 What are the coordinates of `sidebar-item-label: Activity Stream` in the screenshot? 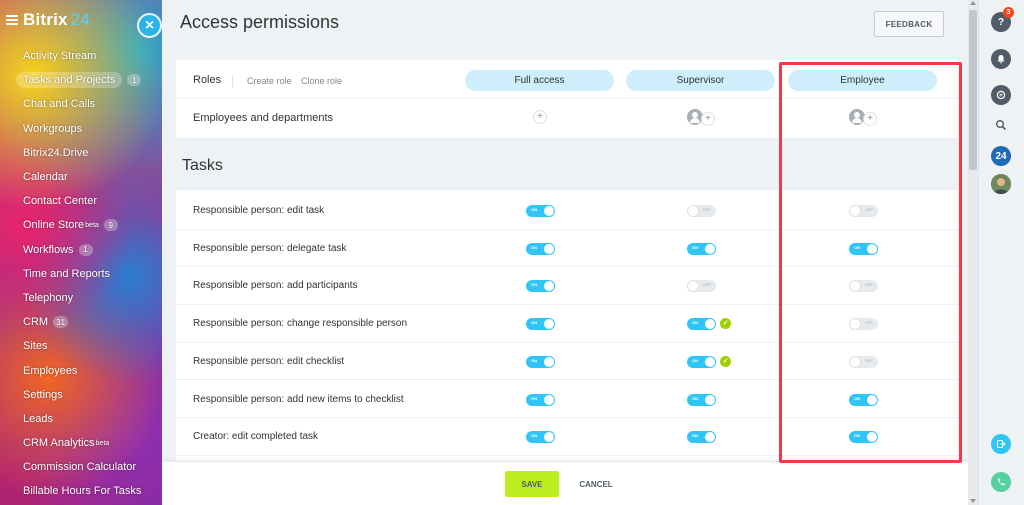 It's located at (60, 56).